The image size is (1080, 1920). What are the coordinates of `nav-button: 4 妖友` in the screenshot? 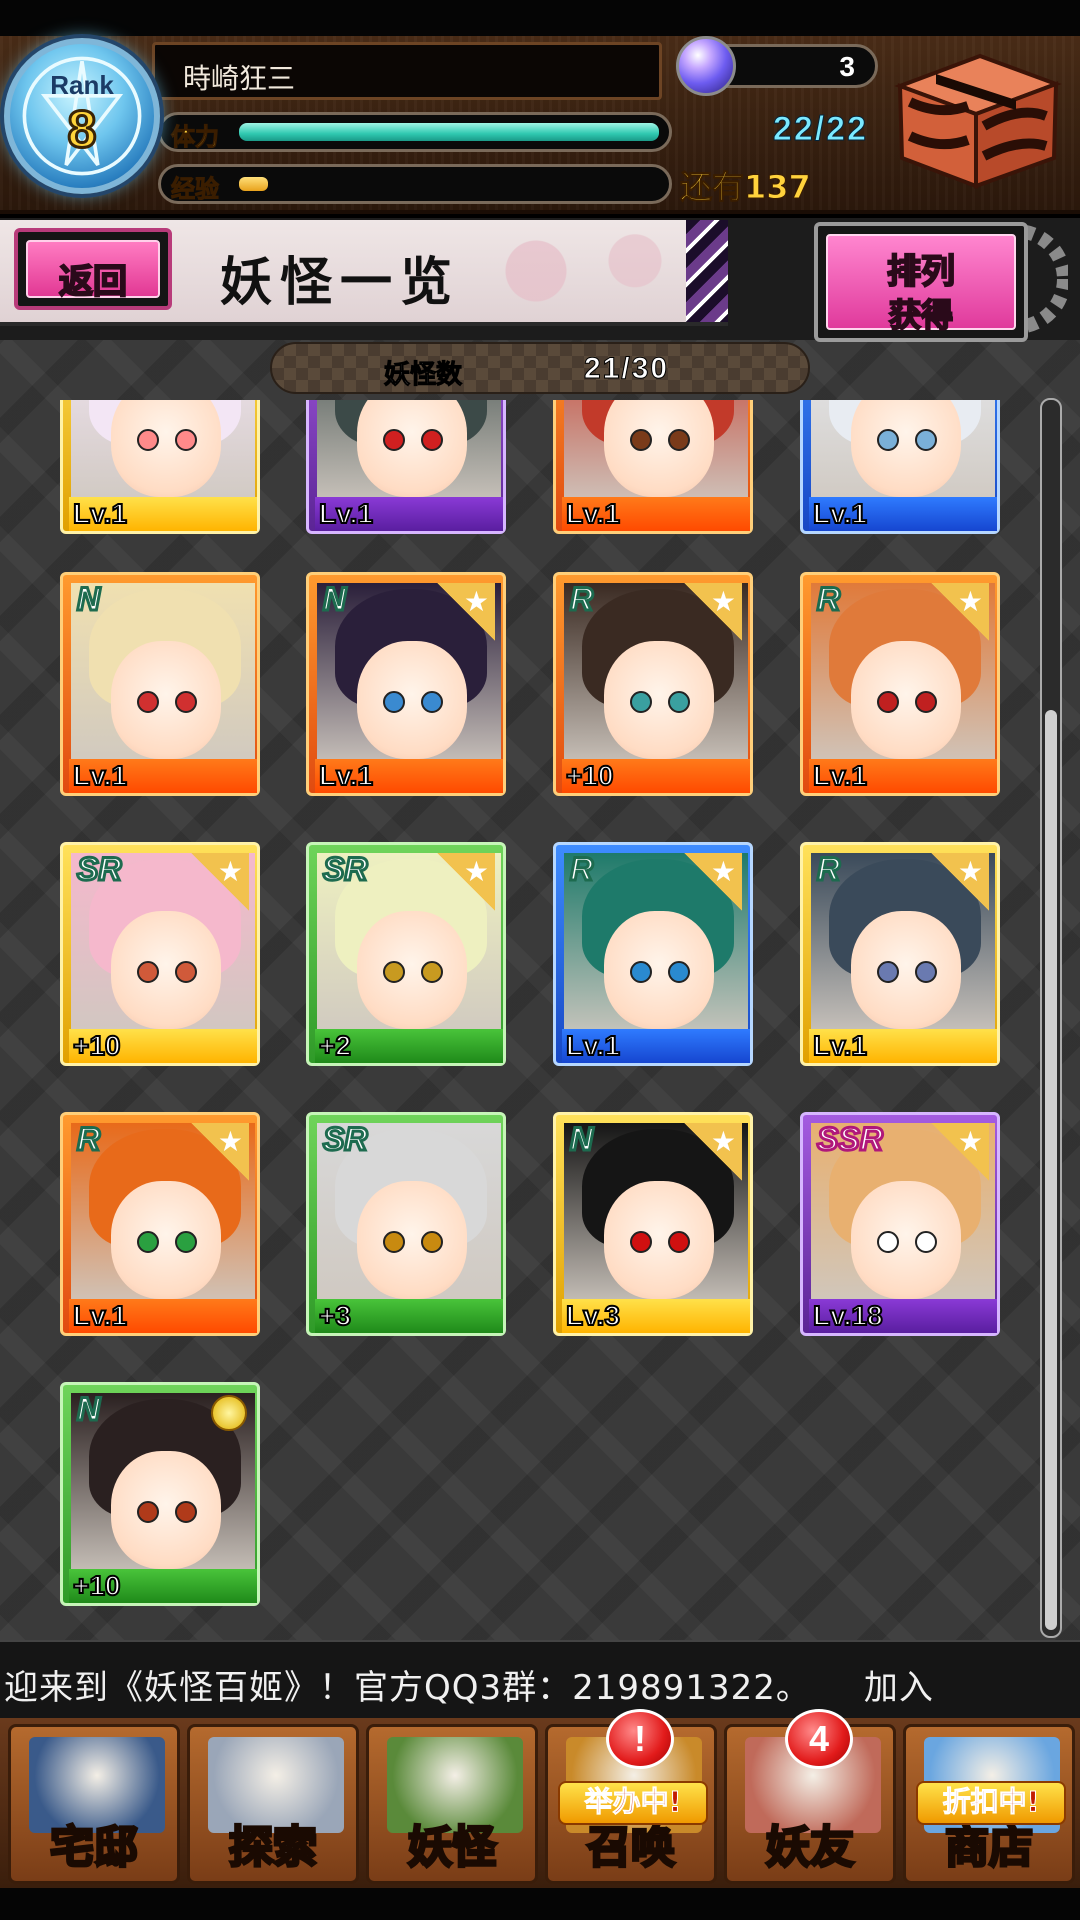 It's located at (810, 1796).